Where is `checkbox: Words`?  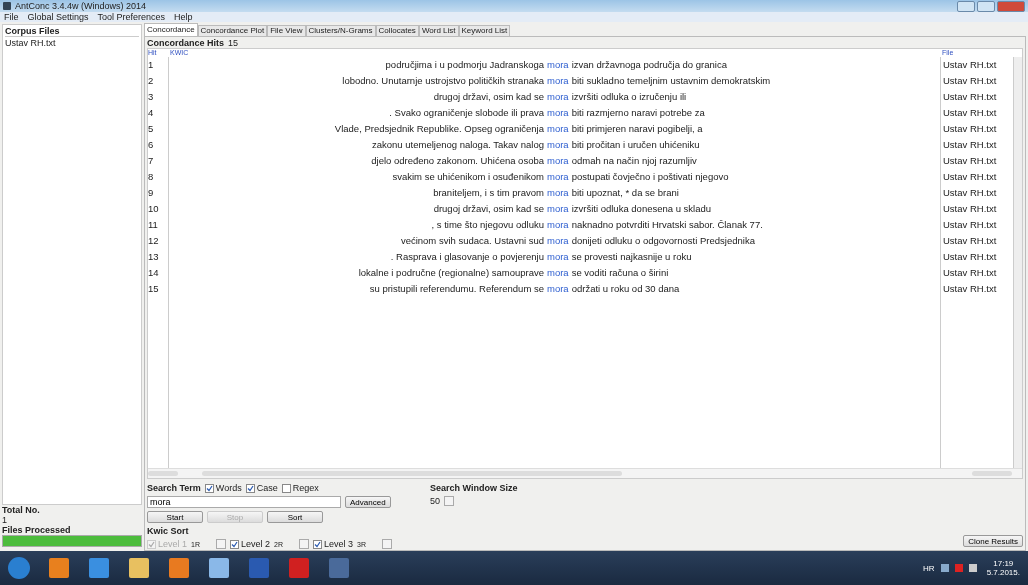
checkbox: Words is located at coordinates (223, 488).